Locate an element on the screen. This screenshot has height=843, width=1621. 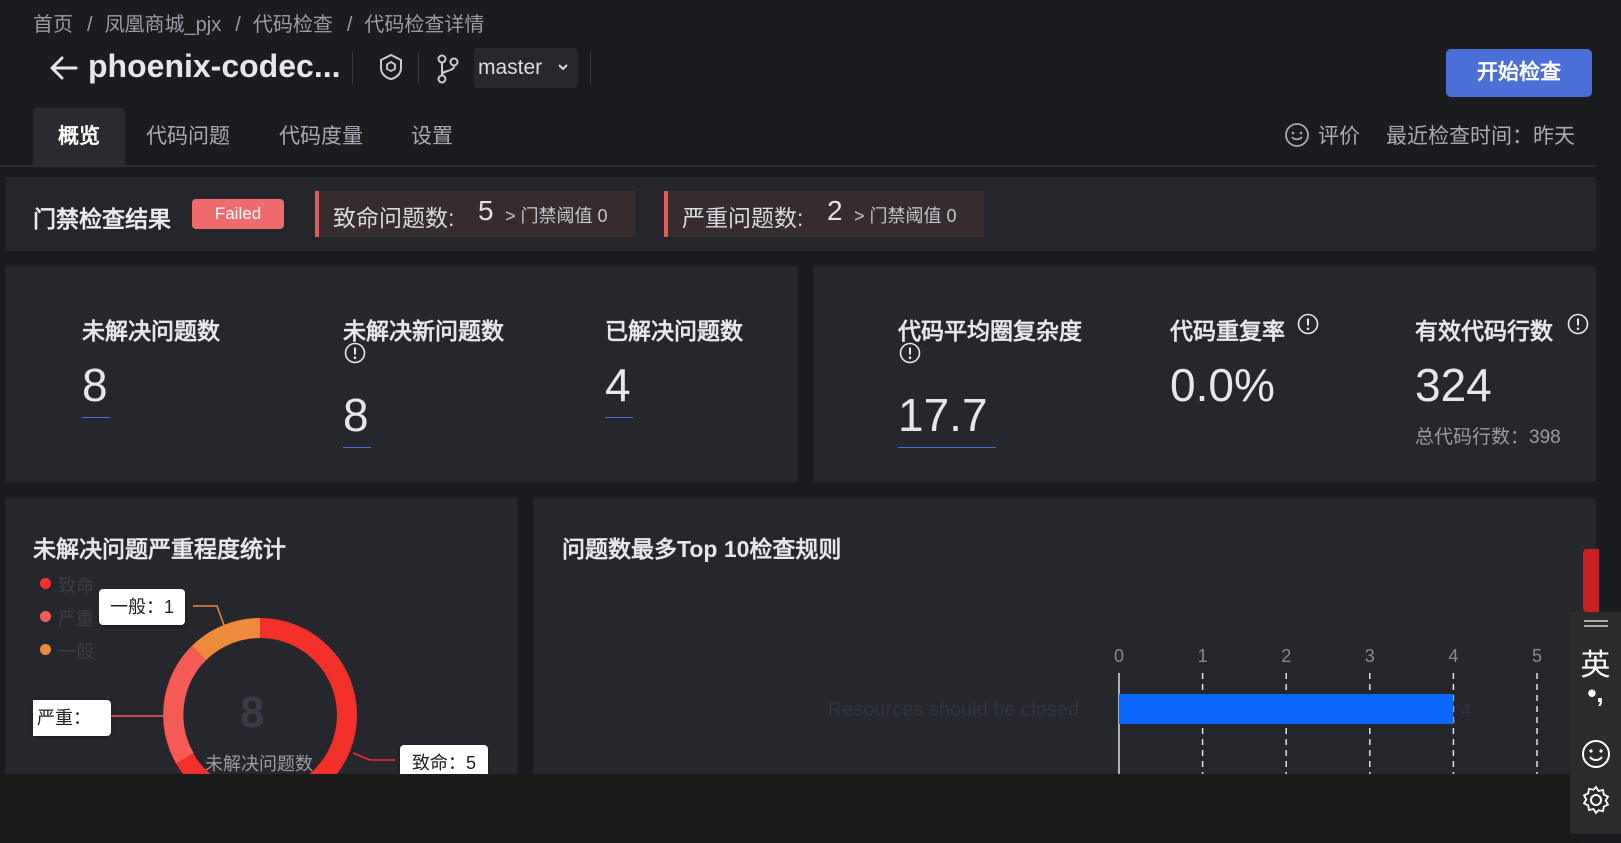
smile-icon is located at coordinates (1297, 135).